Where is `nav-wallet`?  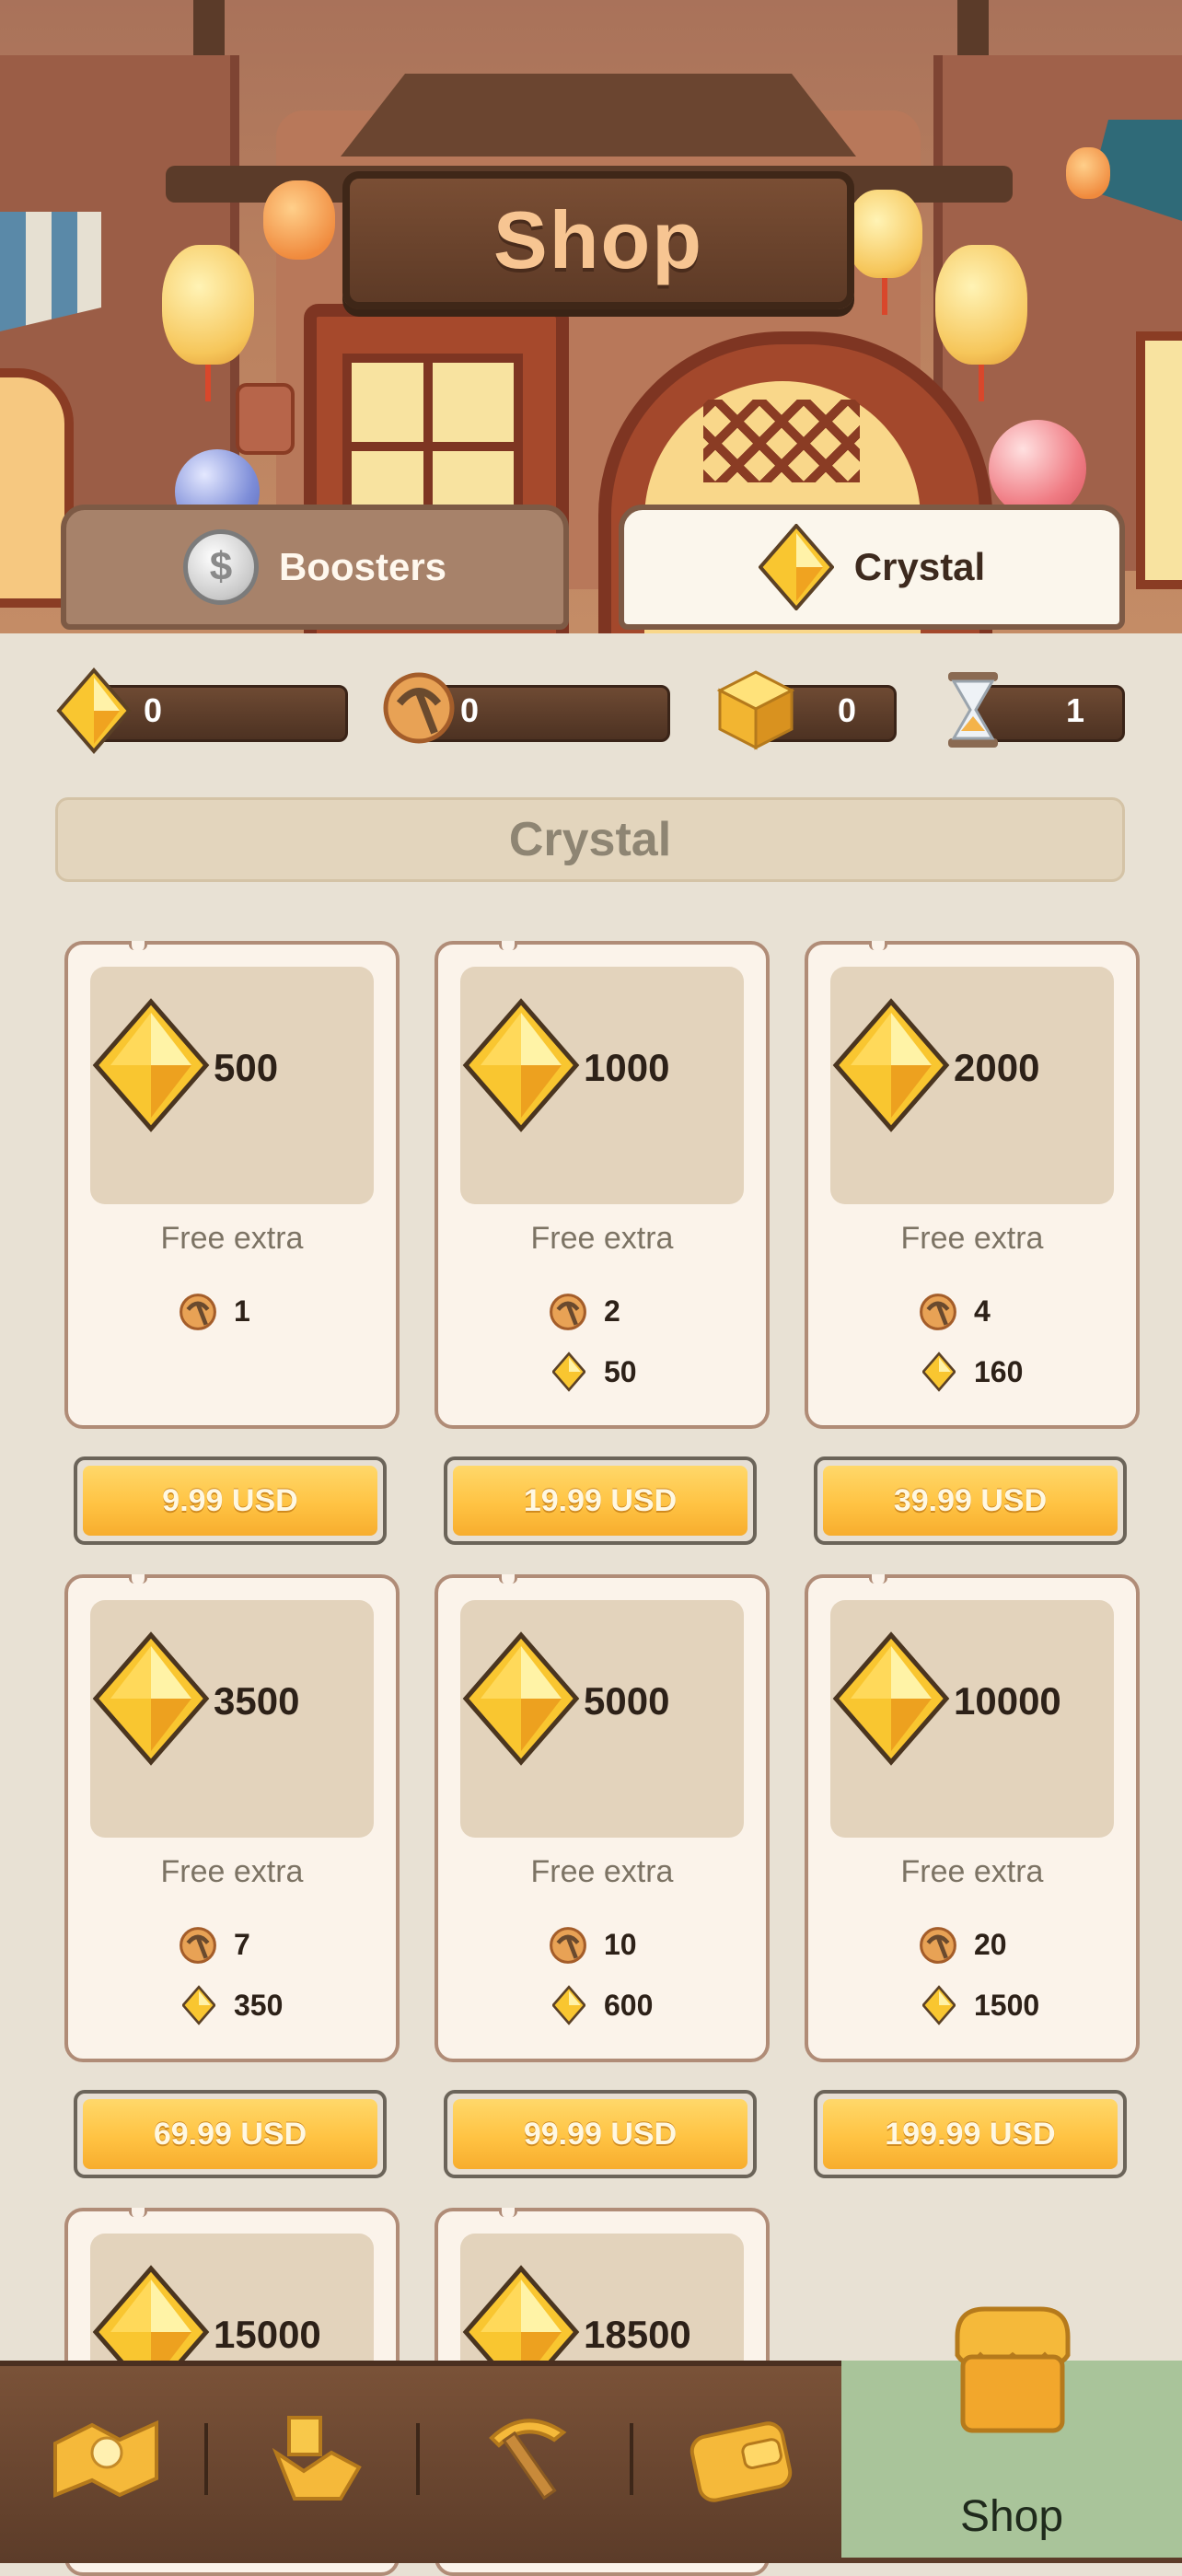
nav-wallet is located at coordinates (741, 2459).